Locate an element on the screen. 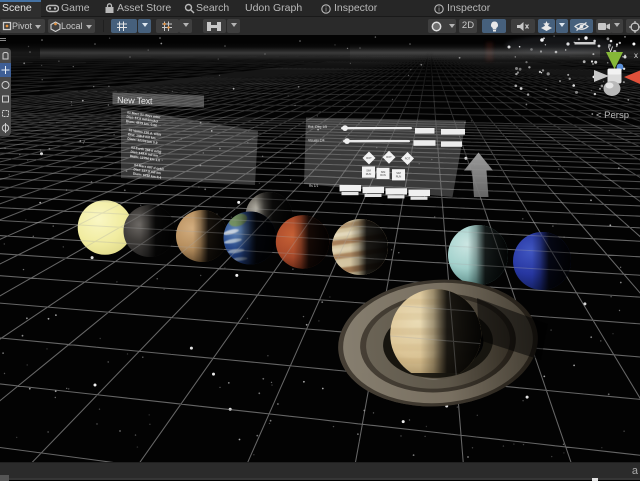  svg-text: Rot. Deg 1/5 is located at coordinates (317, 127).